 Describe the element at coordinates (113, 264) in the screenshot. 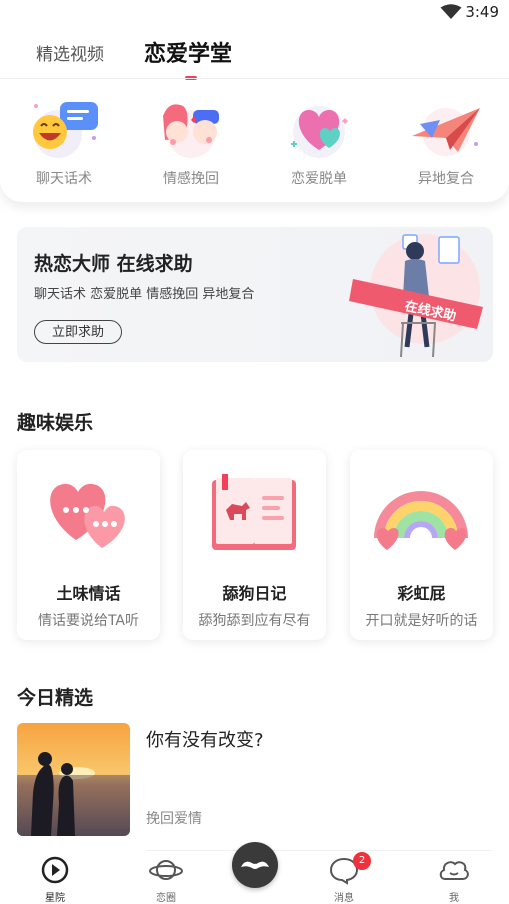

I see `banner-title: 热恋大师 在线求助` at that location.